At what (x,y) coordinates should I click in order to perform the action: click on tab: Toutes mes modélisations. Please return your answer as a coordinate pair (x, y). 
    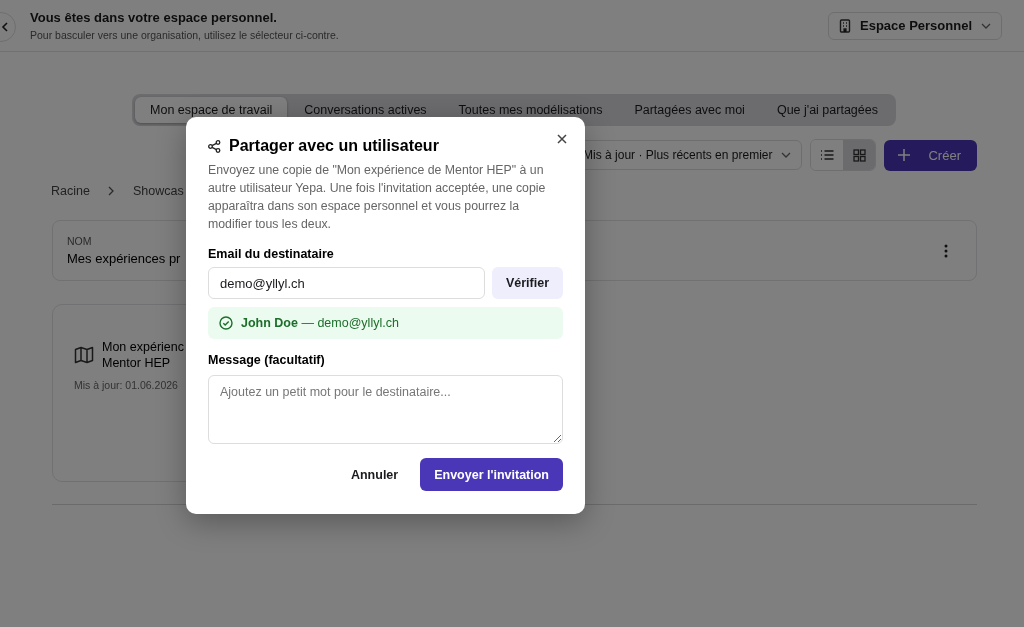
    Looking at the image, I should click on (530, 110).